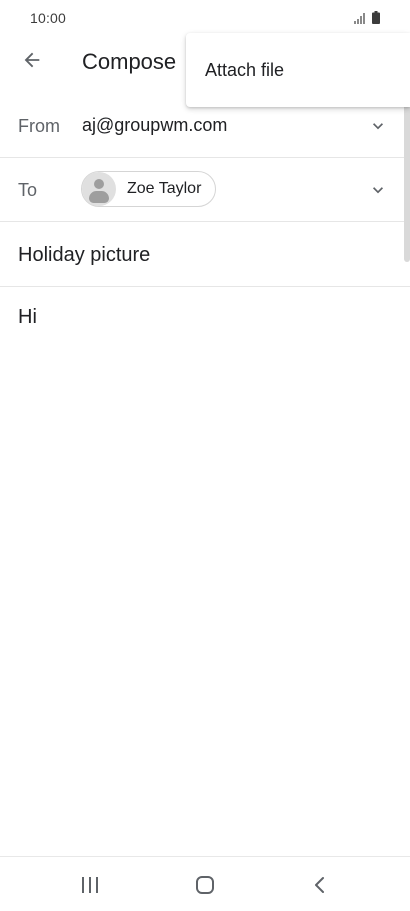 The width and height of the screenshot is (410, 911). I want to click on body-input: Hi, so click(27, 317).